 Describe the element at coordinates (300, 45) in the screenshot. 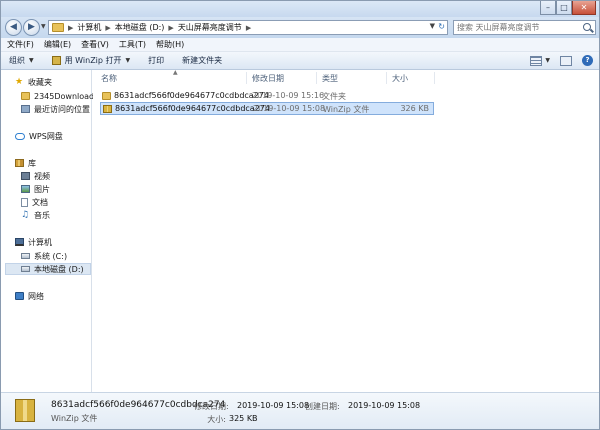

I see `menu-bar: 文件(F) 编辑(E) 查看(V) 工具(T) 帮助(H)` at that location.